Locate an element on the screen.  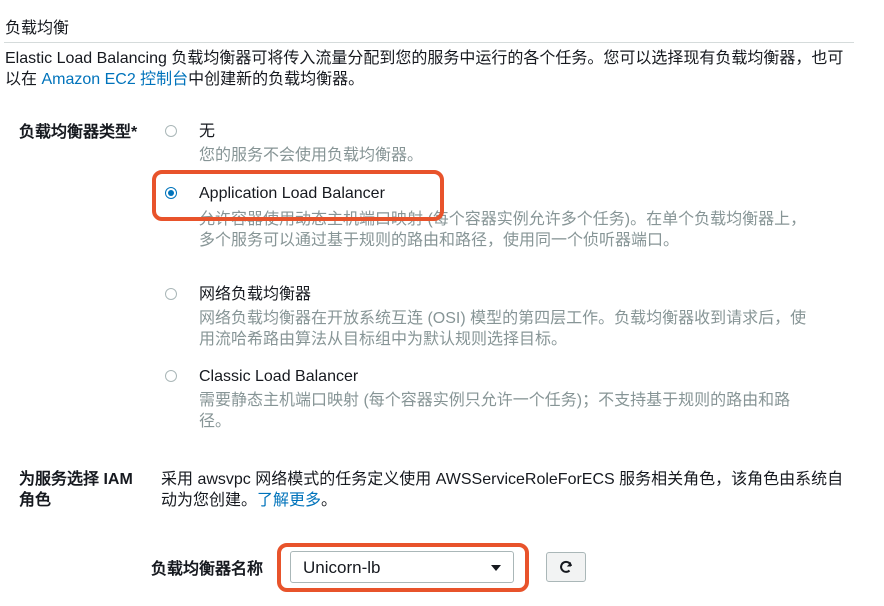
option-title: 无 is located at coordinates (207, 131).